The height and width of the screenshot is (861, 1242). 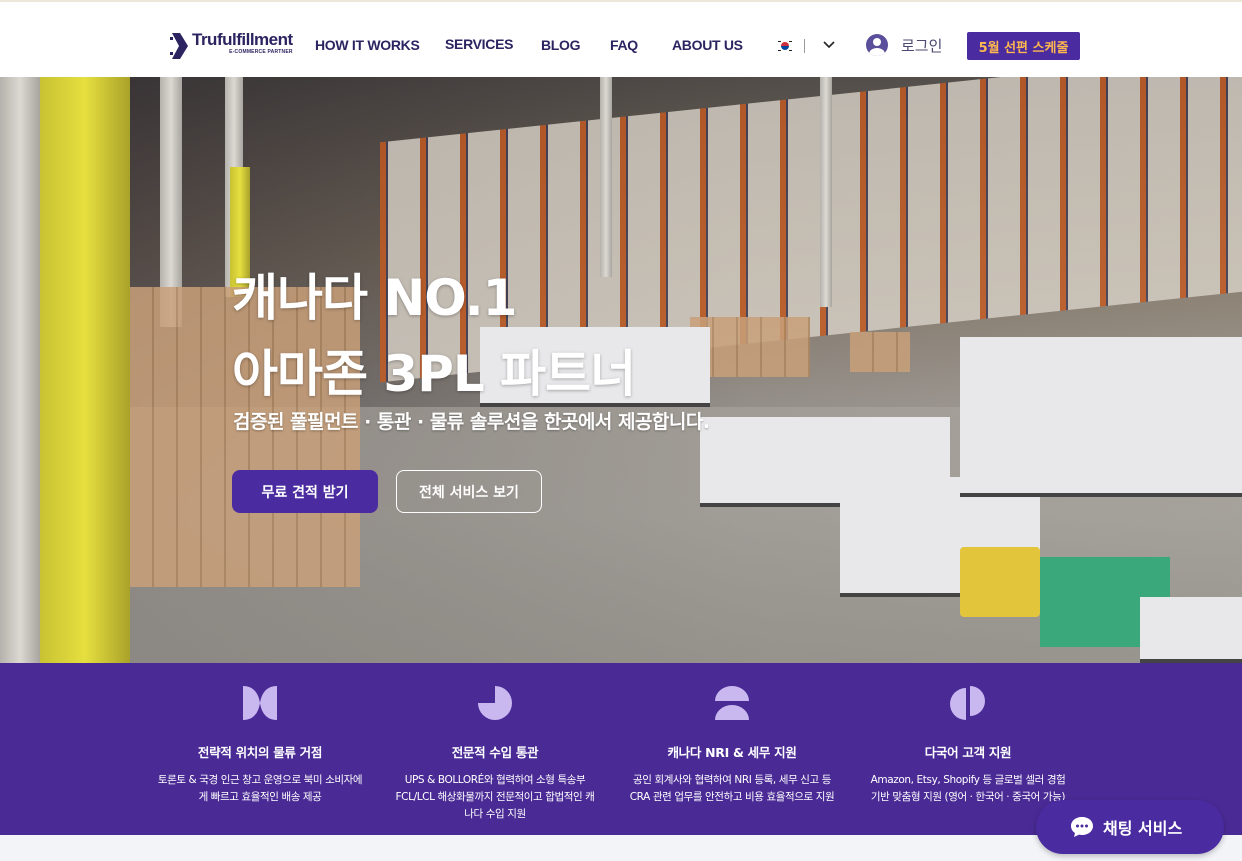 What do you see at coordinates (624, 45) in the screenshot?
I see `nav-faq: FAQ` at bounding box center [624, 45].